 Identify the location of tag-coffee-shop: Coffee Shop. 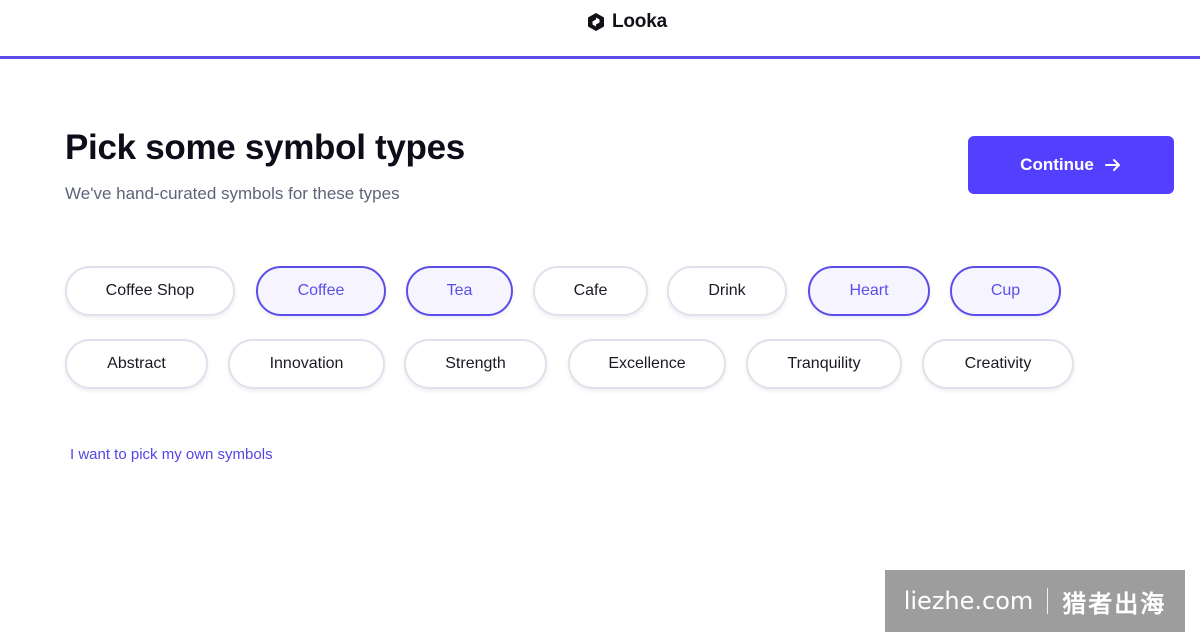
(150, 291).